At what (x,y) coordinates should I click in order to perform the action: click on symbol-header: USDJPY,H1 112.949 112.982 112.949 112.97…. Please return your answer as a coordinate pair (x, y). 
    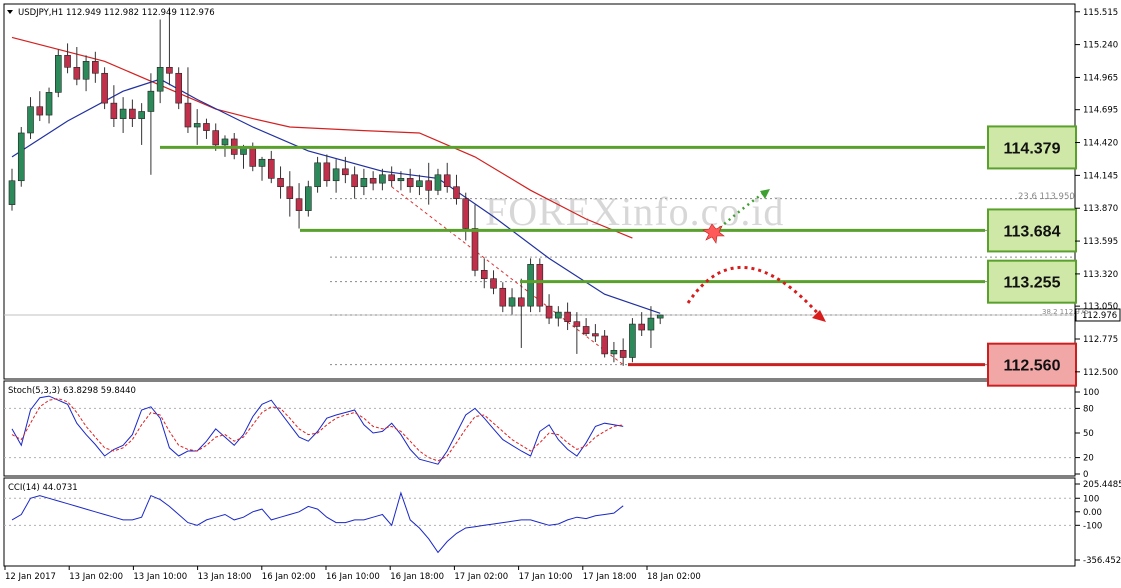
    Looking at the image, I should click on (116, 13).